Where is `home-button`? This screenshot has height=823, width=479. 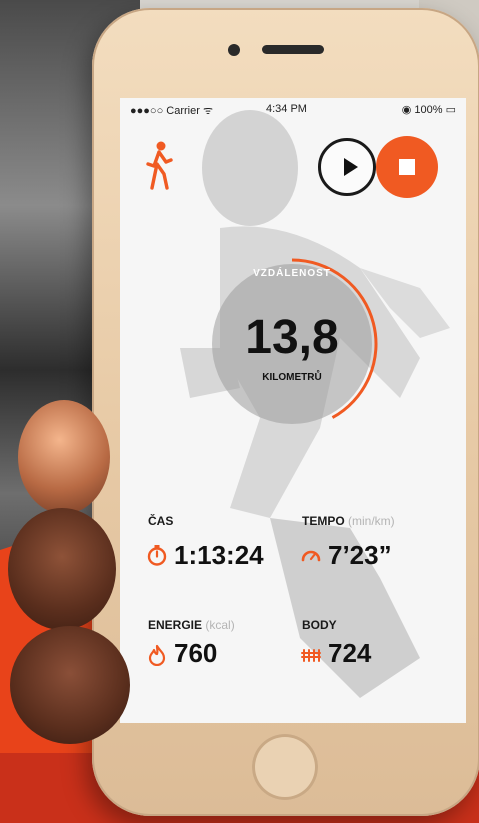
home-button is located at coordinates (285, 767).